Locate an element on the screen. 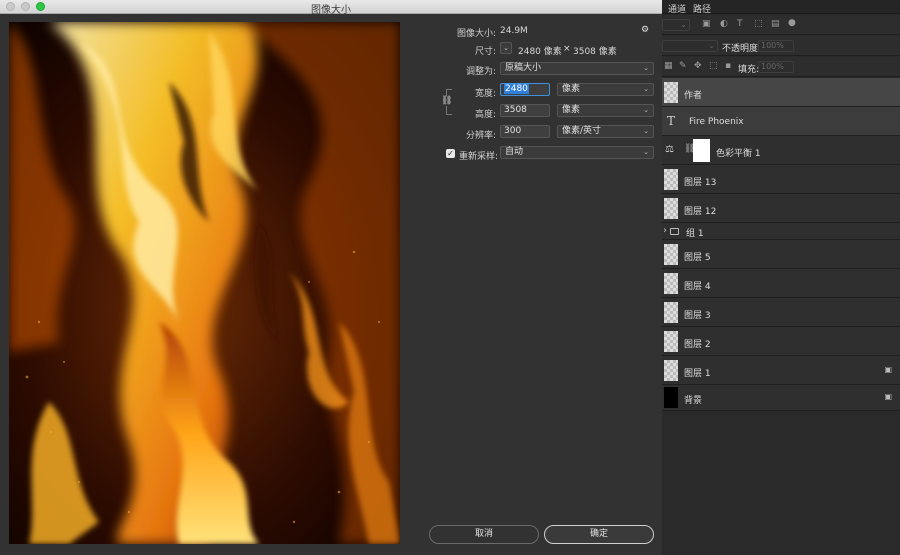  layer-row-5: 图层 5 is located at coordinates (781, 254).